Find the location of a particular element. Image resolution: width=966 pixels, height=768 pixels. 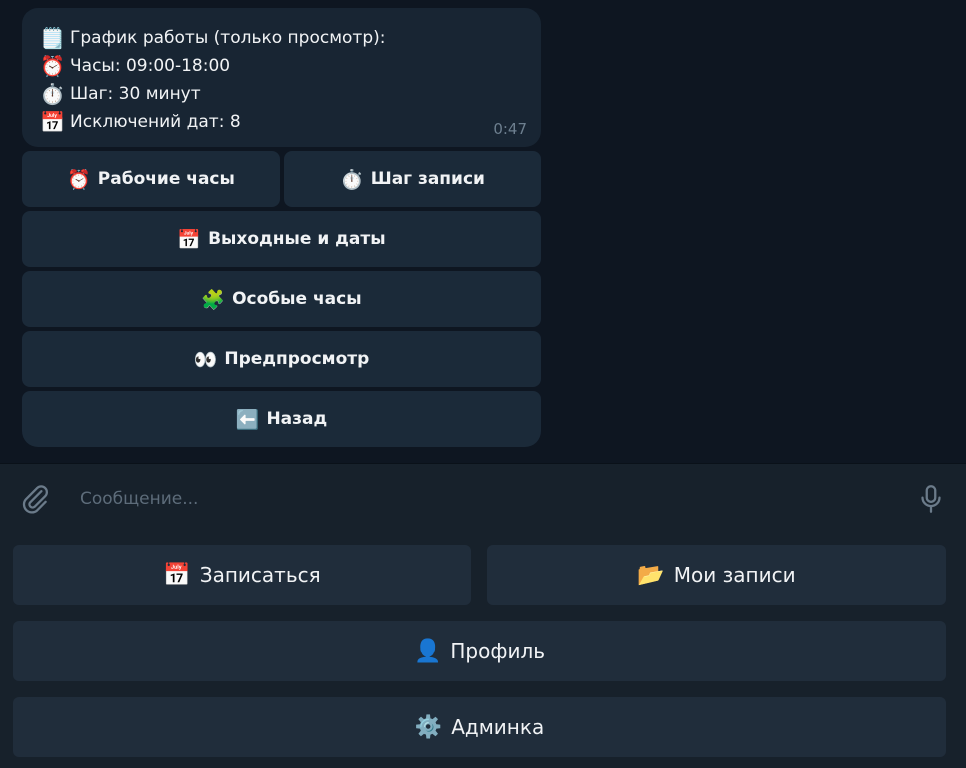

button-label: Админка is located at coordinates (498, 727).